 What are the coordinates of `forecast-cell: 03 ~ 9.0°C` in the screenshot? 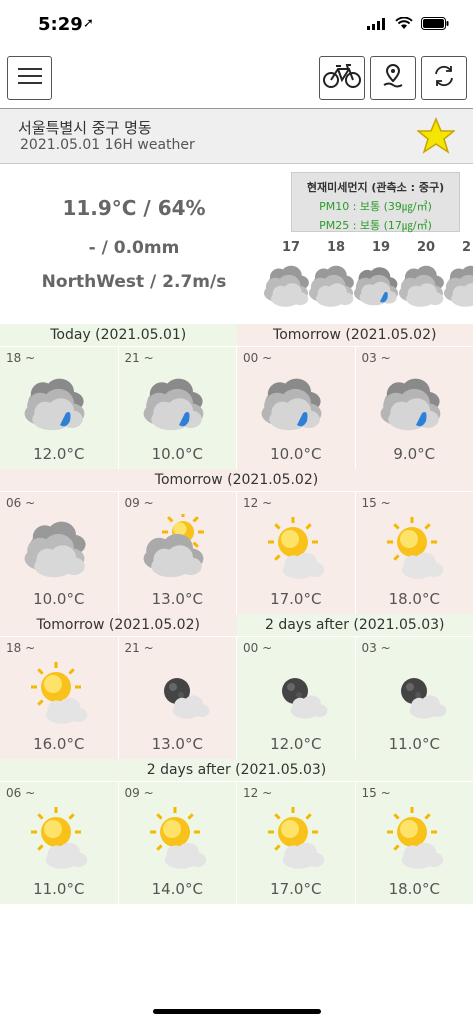 It's located at (414, 408).